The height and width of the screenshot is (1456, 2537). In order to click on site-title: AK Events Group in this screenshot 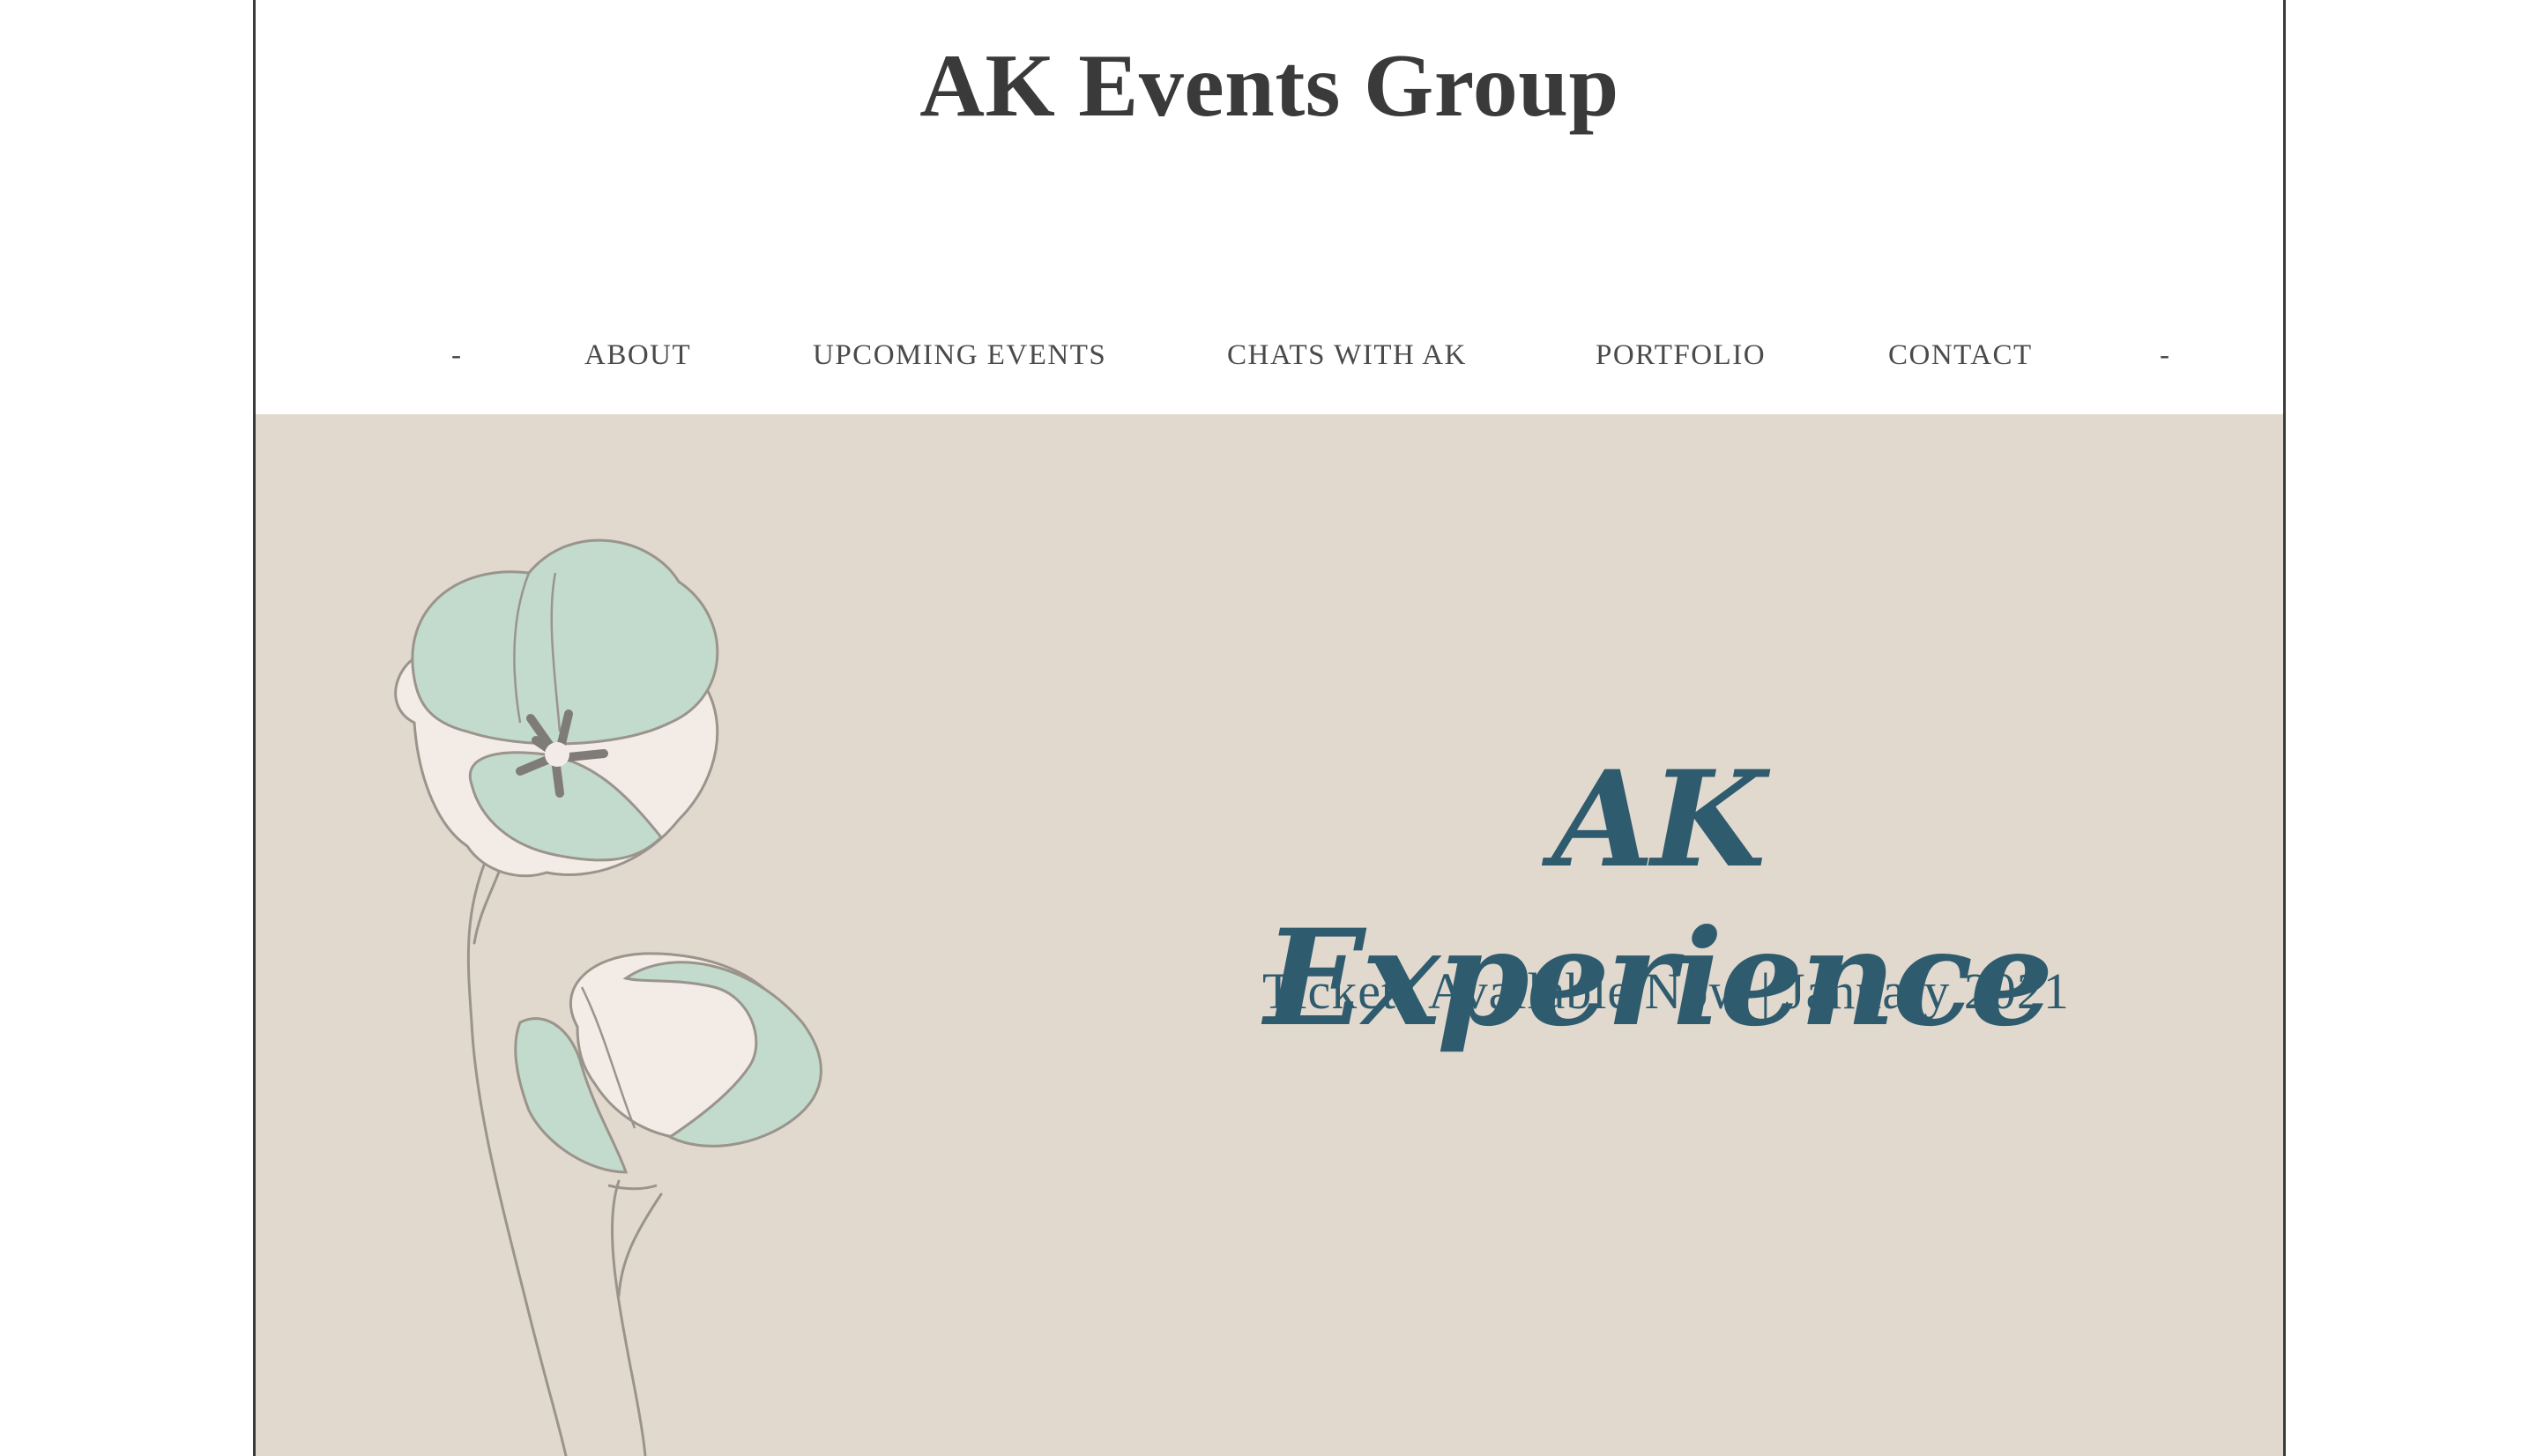, I will do `click(1269, 86)`.